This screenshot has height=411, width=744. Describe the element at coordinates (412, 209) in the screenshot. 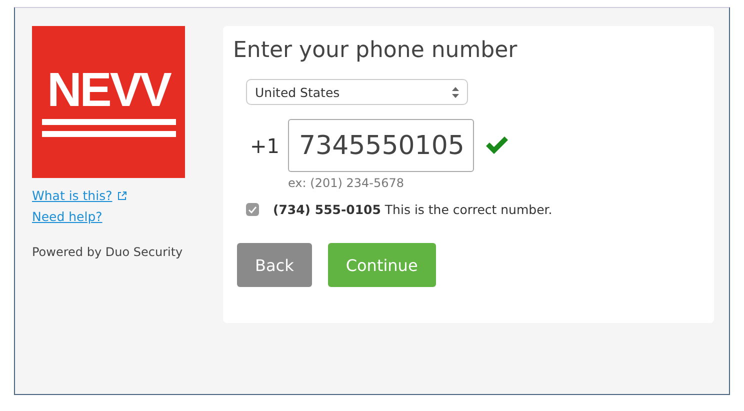

I see `confirm-label: (734) 555-0105 This is the correct number.` at that location.